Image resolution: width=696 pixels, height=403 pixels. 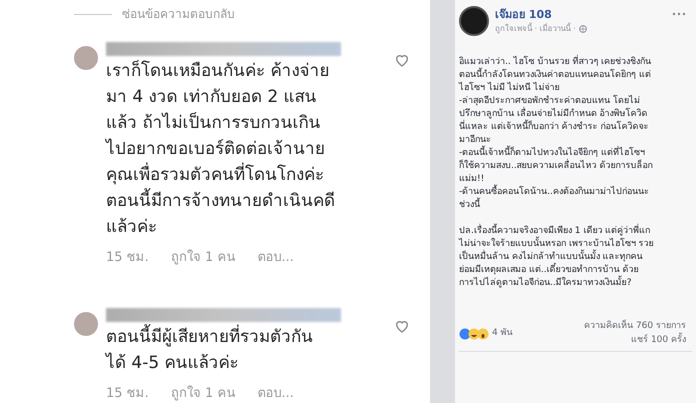 I want to click on reaction-icons, so click(x=474, y=334).